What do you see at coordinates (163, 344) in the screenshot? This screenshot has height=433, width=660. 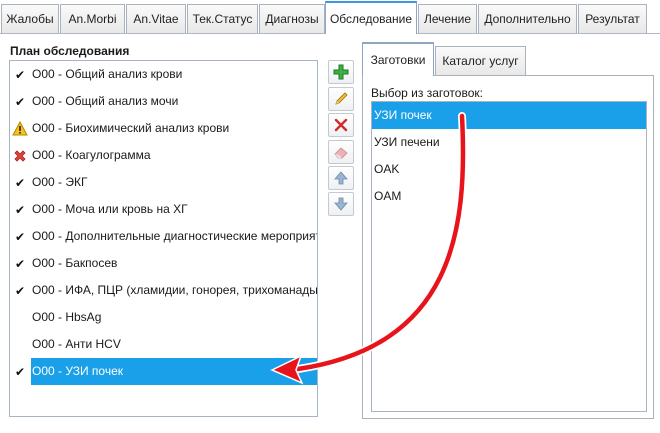 I see `plan-item: O00 - Анти HCV` at bounding box center [163, 344].